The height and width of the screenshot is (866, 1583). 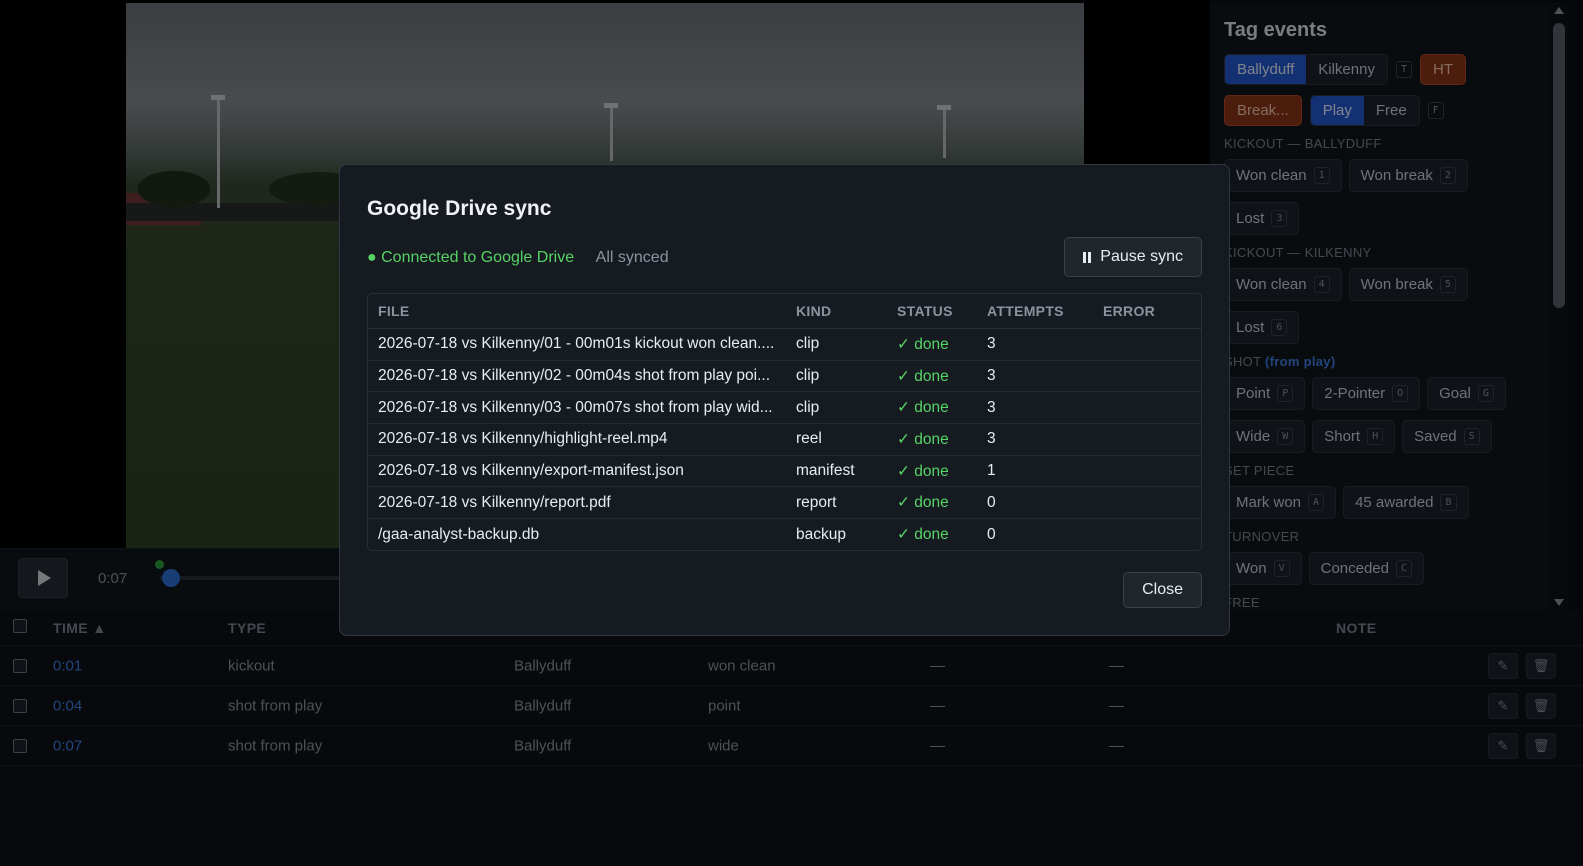 I want to click on pause-sync-button: Pause sync, so click(x=1133, y=257).